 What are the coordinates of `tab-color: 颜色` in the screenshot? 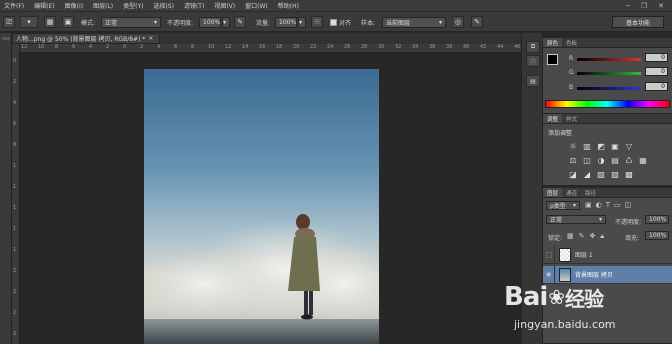 It's located at (553, 42).